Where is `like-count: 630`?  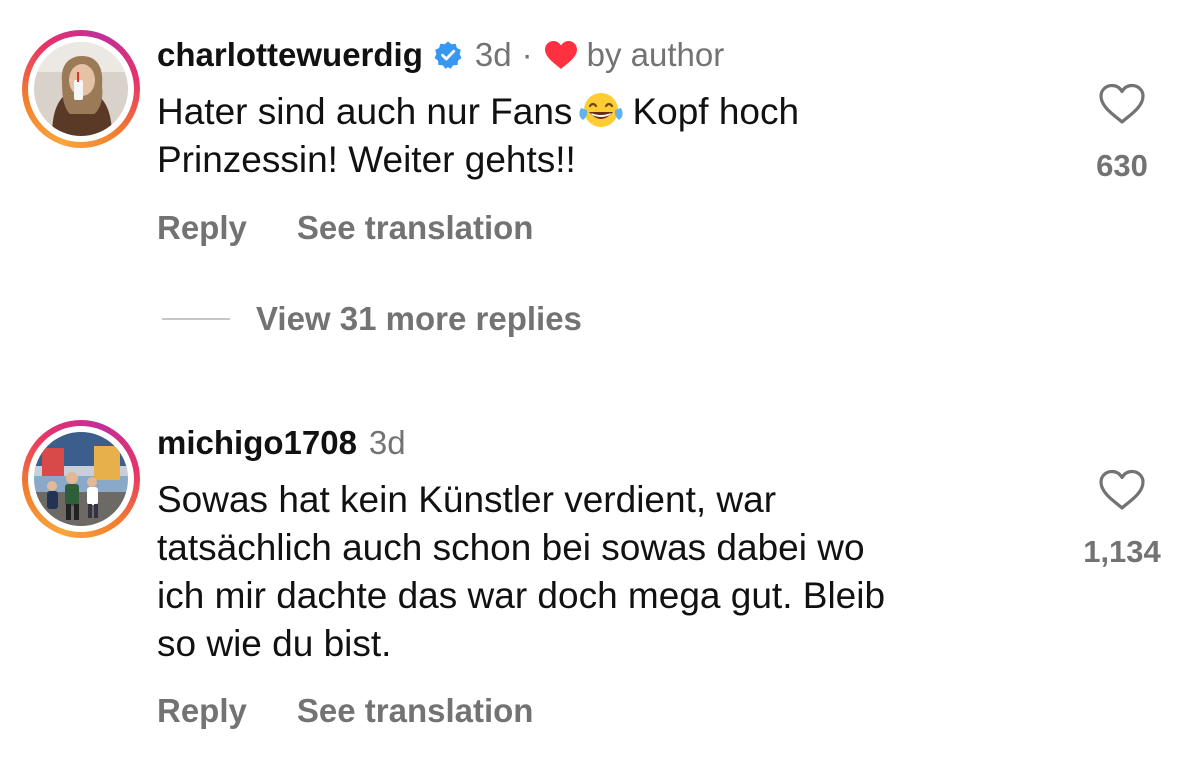
like-count: 630 is located at coordinates (1122, 165).